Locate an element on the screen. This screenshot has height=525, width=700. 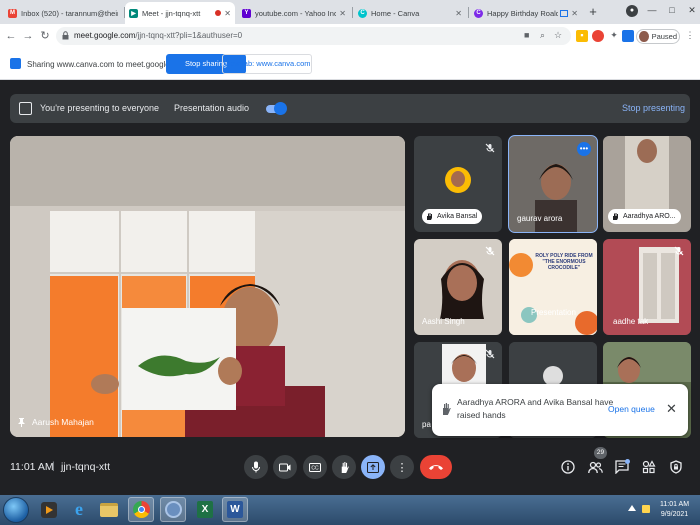
camera-icon: ■ is located at coordinates (526, 35).